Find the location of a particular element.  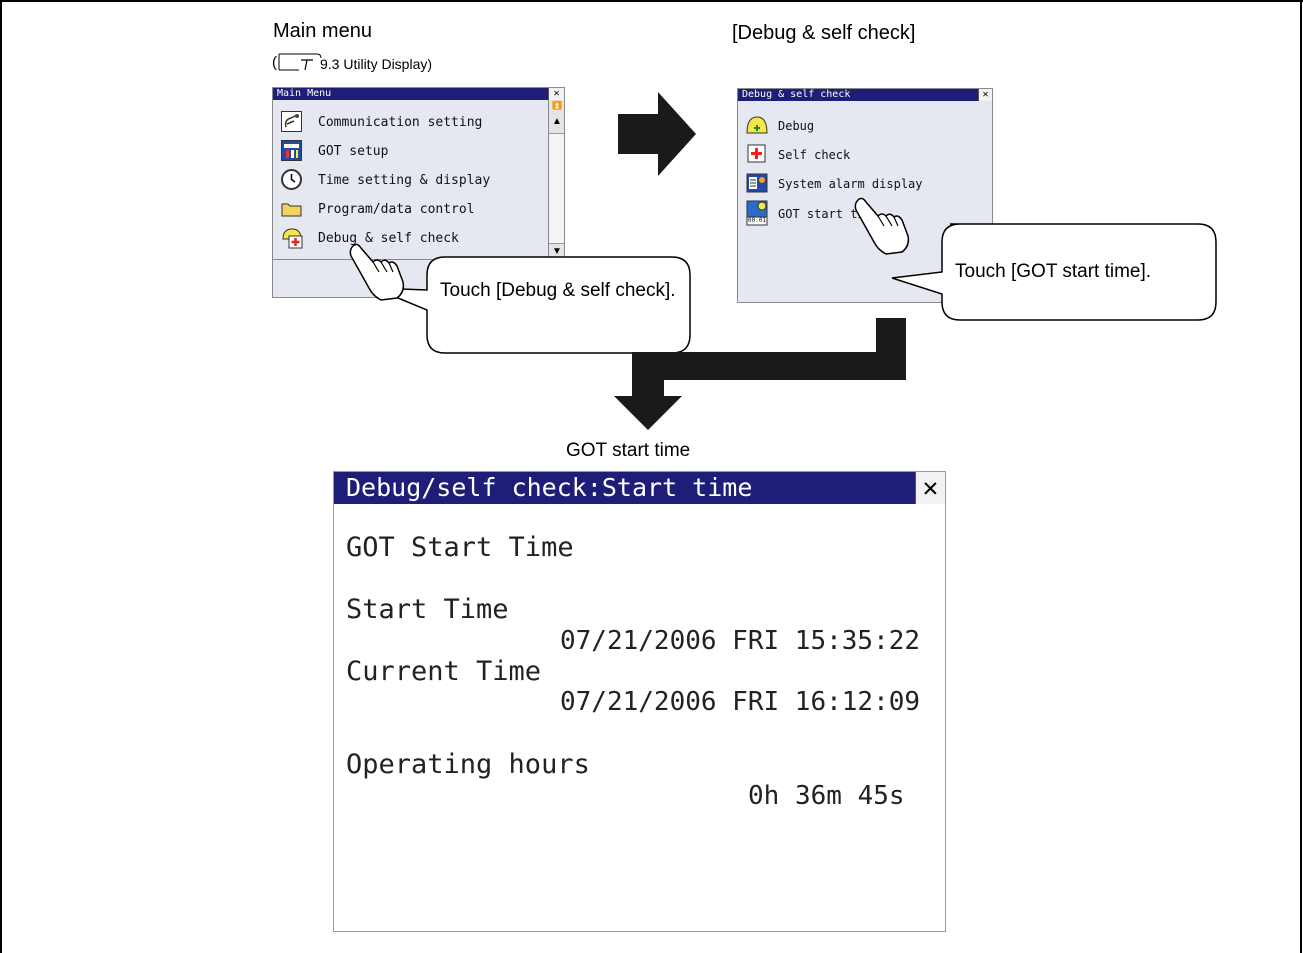

debug-item-debug: Debug is located at coordinates (863, 125).